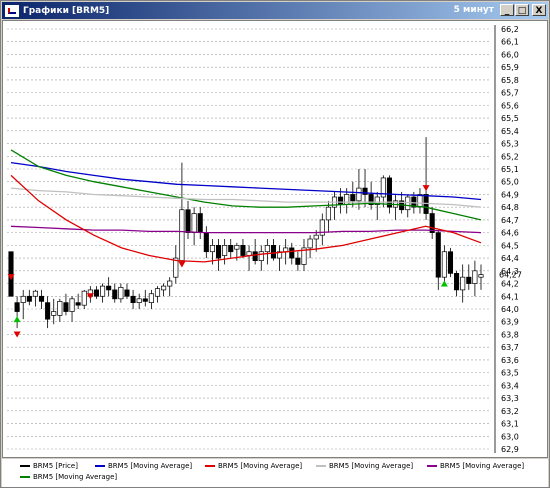  Describe the element at coordinates (510, 296) in the screenshot. I see `y-tick-label: 64,1` at that location.